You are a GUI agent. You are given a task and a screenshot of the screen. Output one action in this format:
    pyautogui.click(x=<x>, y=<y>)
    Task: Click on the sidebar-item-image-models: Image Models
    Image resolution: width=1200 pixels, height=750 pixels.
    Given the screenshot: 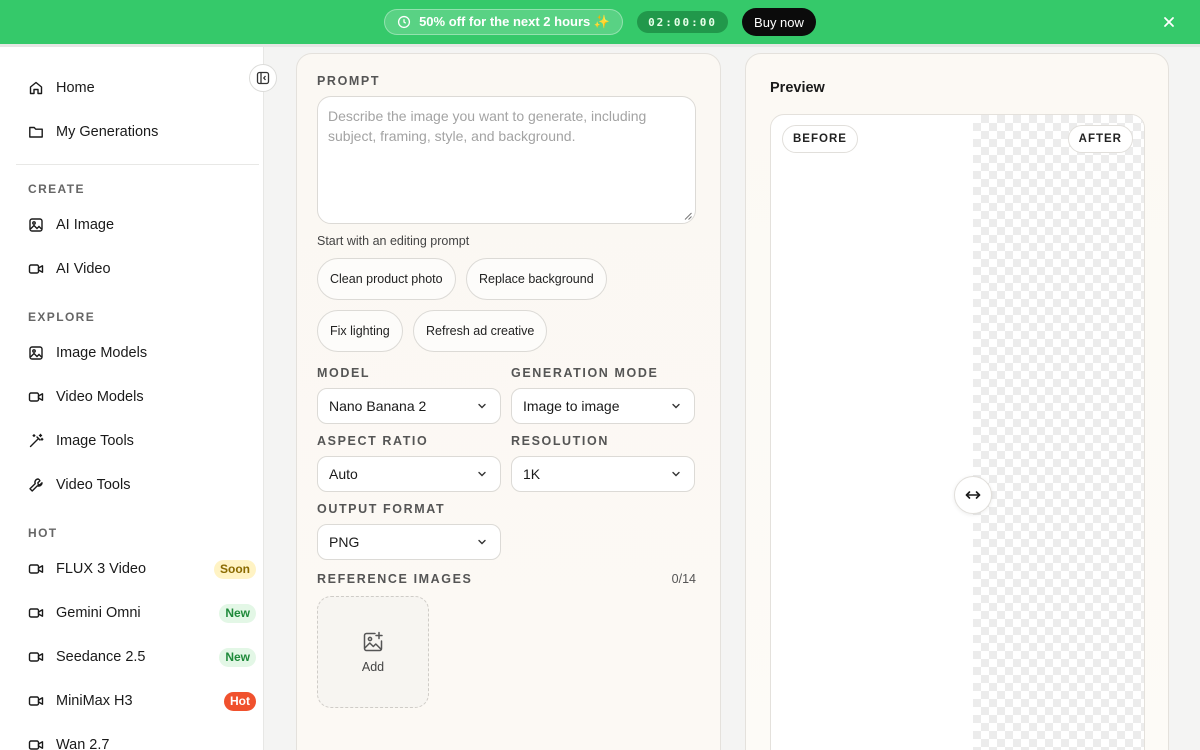 What is the action you would take?
    pyautogui.click(x=142, y=353)
    